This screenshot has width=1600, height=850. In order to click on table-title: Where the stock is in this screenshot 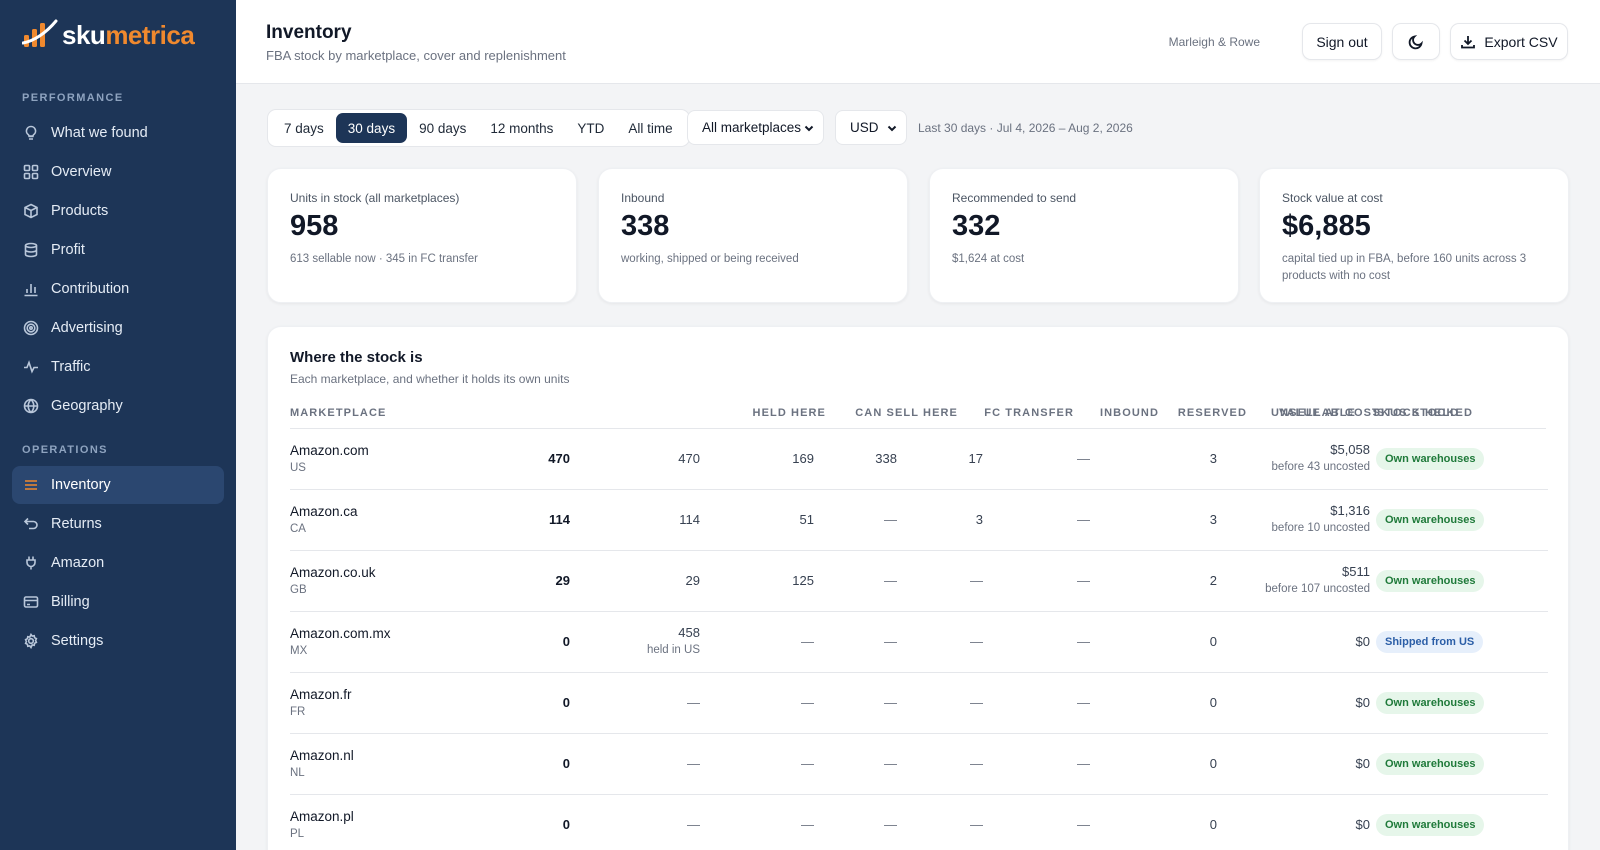, I will do `click(356, 357)`.